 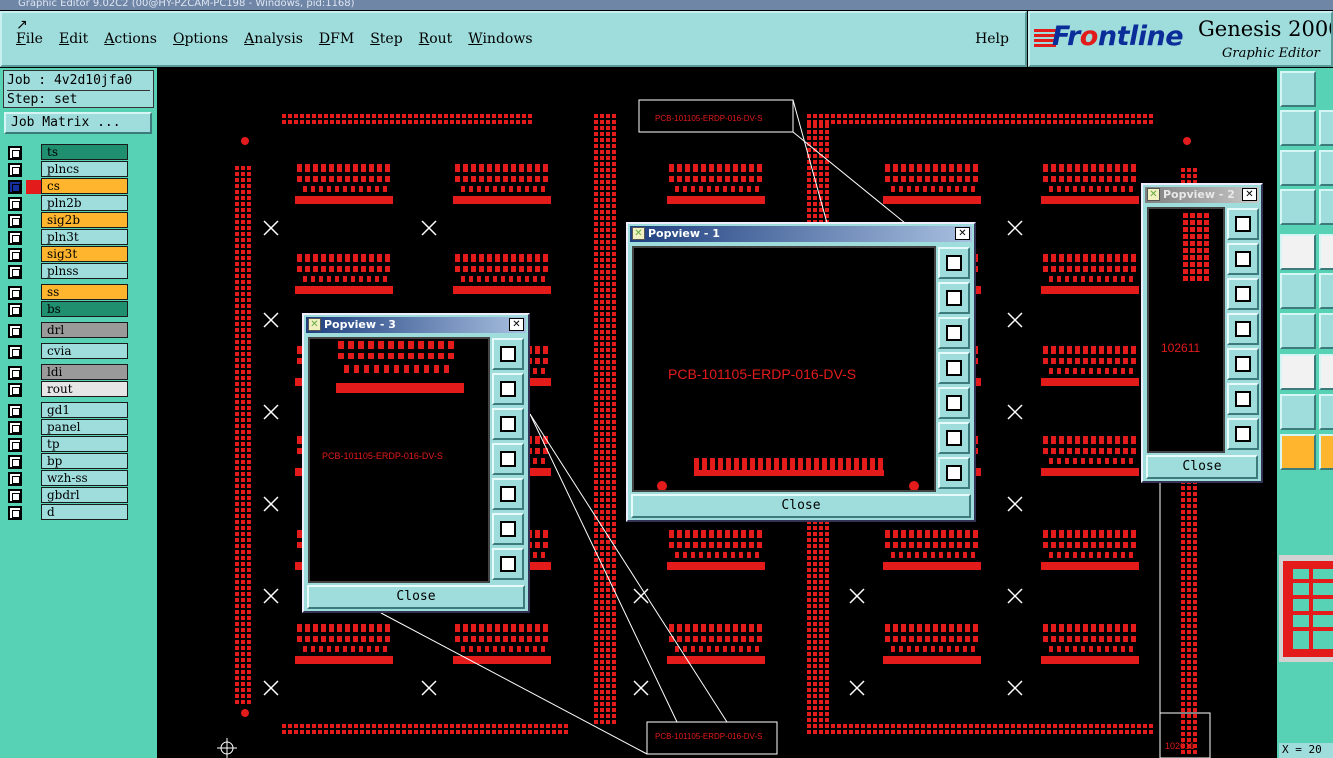 I want to click on layer-row-tp: tp, so click(x=66, y=444).